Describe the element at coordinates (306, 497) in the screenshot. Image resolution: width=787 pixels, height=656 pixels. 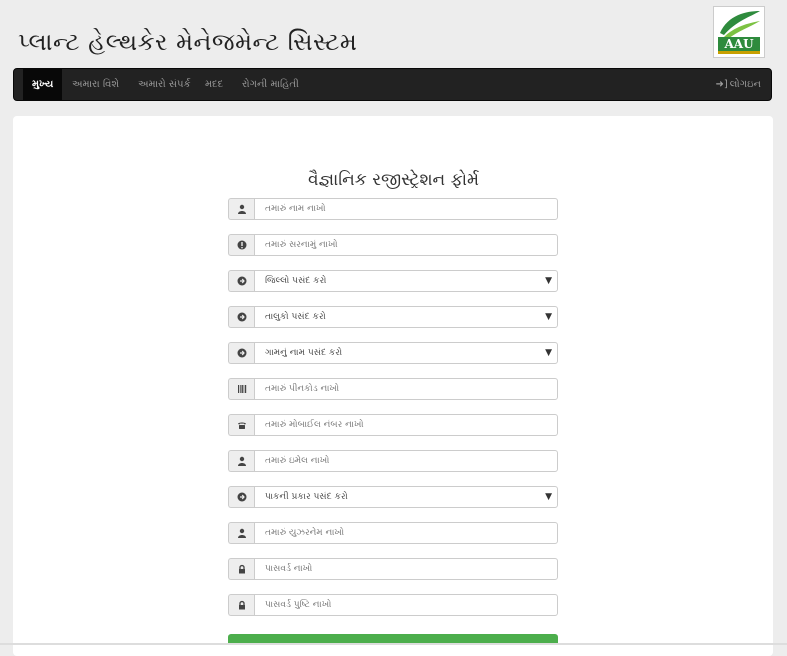
I see `crop-type-select-value: પાકની પ્રકાર પસંદ કરો` at that location.